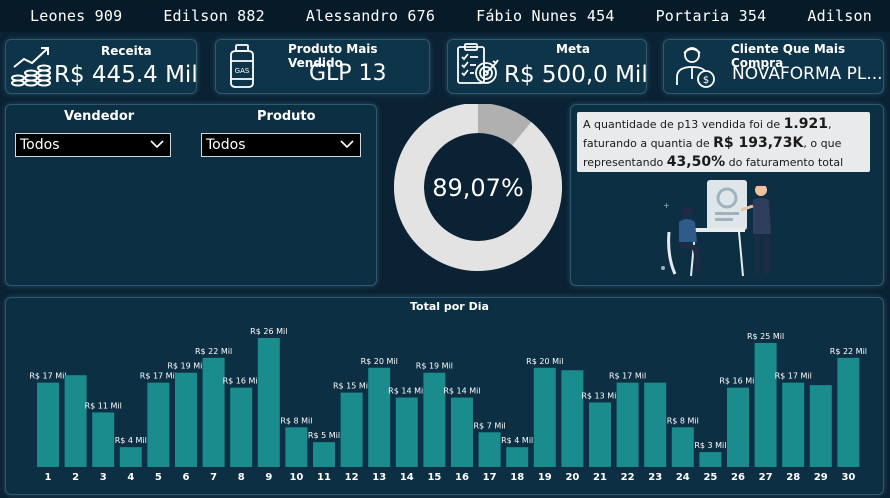 The width and height of the screenshot is (890, 498). I want to click on donut-chart: 89,07%, so click(478, 187).